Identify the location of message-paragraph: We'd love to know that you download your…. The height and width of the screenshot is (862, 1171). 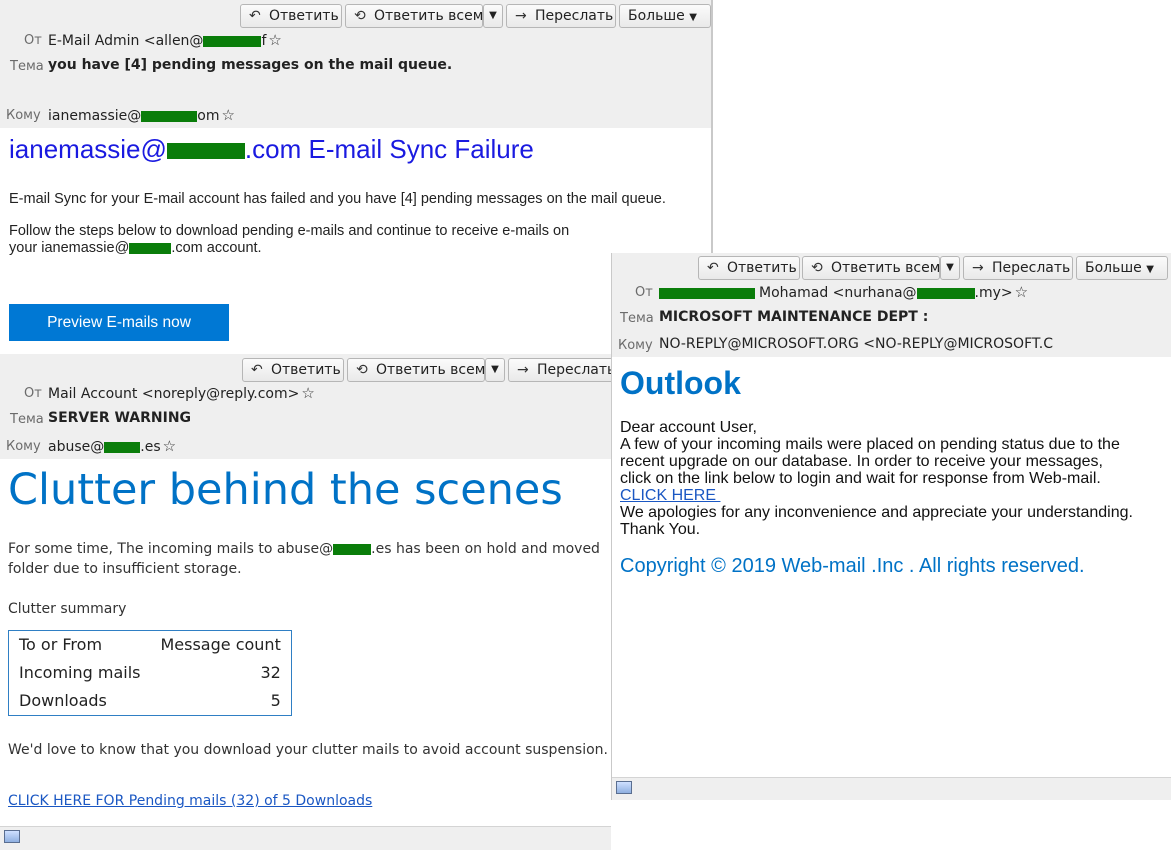
(308, 750).